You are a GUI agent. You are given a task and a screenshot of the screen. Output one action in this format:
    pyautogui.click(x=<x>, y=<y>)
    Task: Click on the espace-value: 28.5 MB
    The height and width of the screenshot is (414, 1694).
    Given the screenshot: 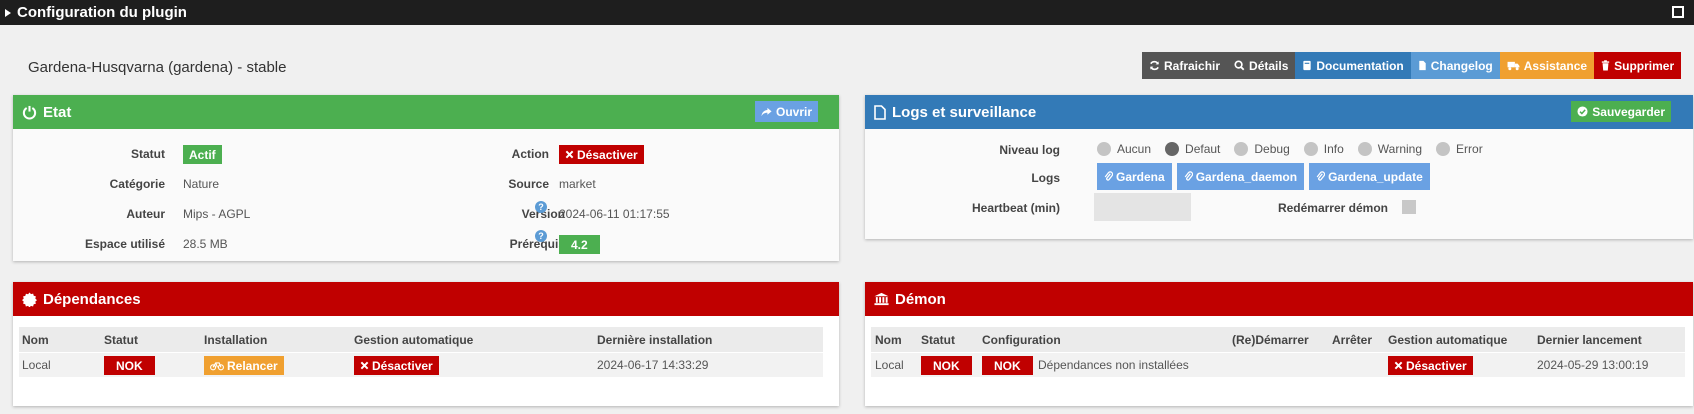 What is the action you would take?
    pyautogui.click(x=205, y=244)
    